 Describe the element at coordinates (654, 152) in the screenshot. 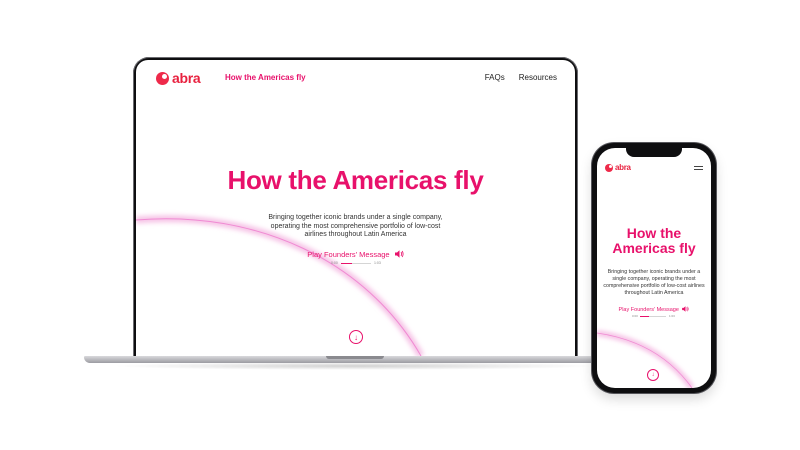

I see `phone-notch` at that location.